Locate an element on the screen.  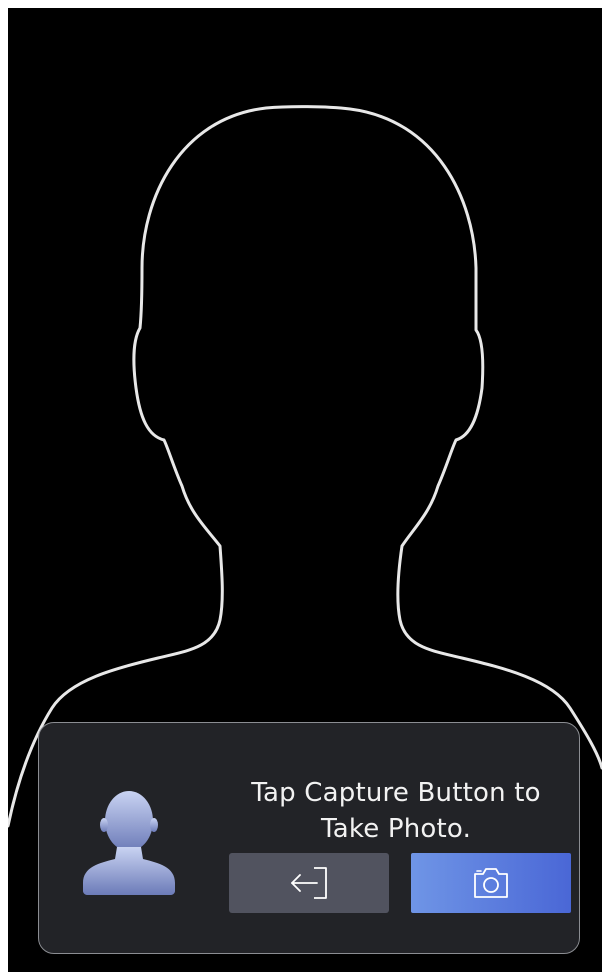
person-avatar-icon is located at coordinates (129, 843).